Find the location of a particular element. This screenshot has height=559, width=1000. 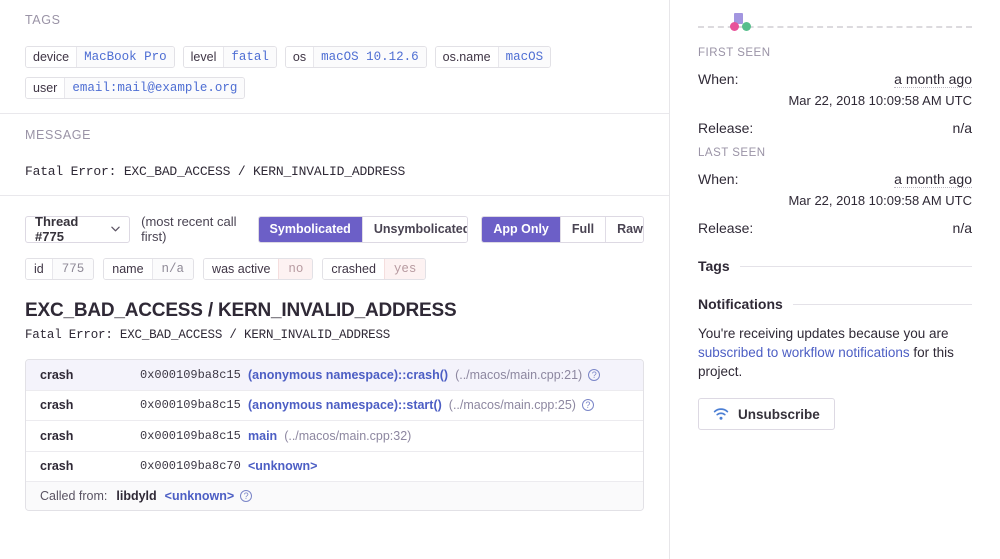

tag-value: email:mail@example.org is located at coordinates (154, 88).